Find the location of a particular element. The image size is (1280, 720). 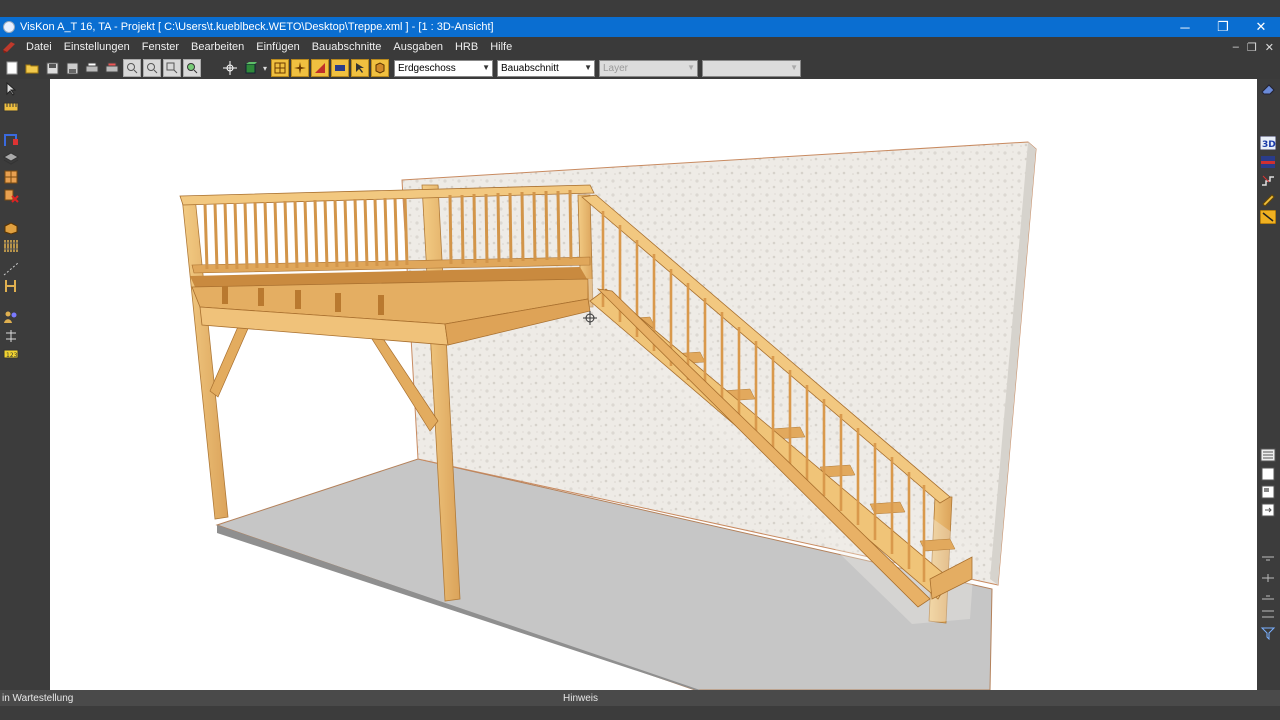

dropdown-arrow-icon: ▾ is located at coordinates (265, 68).